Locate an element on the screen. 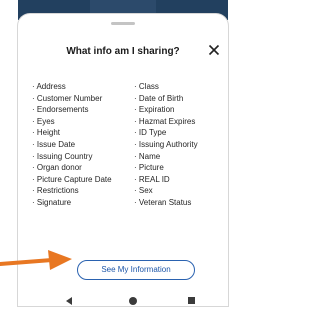  back-triangle-icon is located at coordinates (69, 301).